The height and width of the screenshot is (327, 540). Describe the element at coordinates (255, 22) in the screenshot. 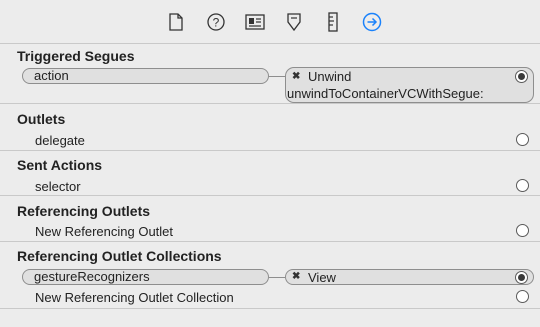

I see `identity-inspector-icon` at that location.